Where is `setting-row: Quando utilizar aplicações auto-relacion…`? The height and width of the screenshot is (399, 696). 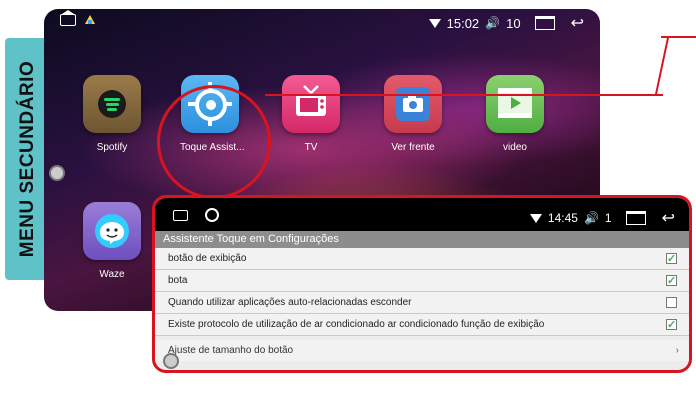 setting-row: Quando utilizar aplicações auto-relacion… is located at coordinates (422, 303).